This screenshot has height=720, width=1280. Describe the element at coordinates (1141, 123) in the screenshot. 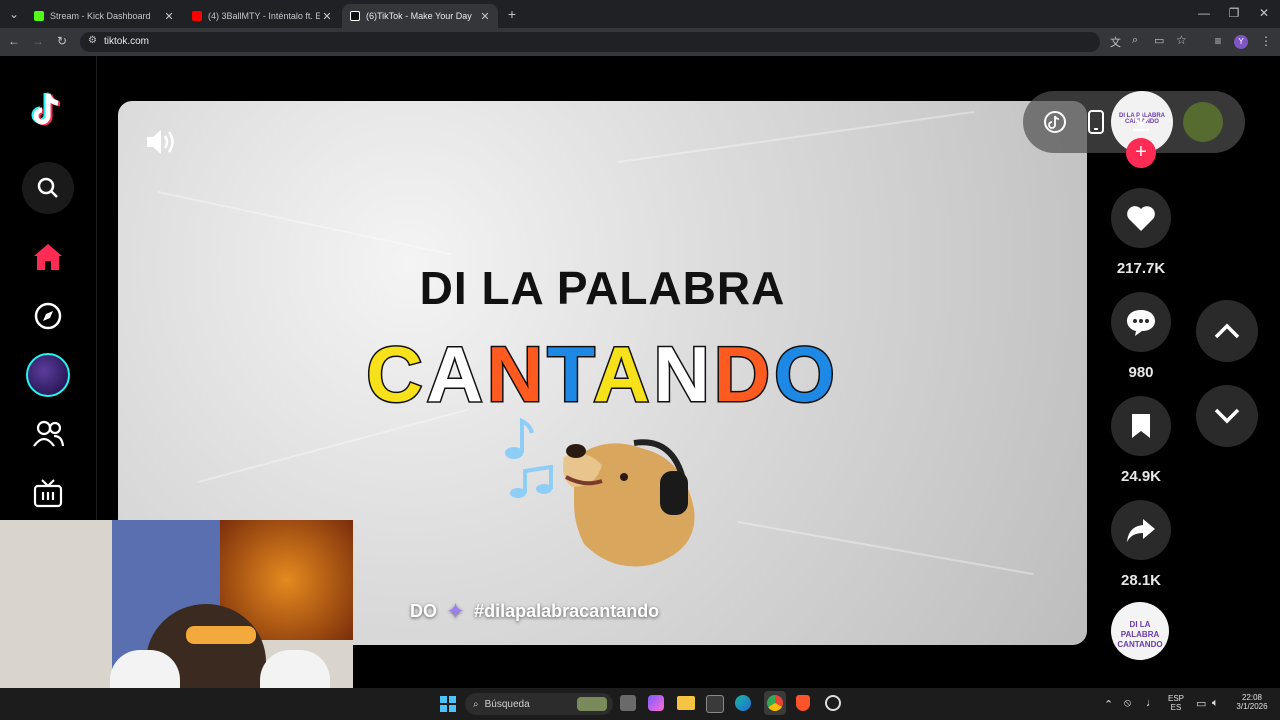

I see `download-button` at that location.